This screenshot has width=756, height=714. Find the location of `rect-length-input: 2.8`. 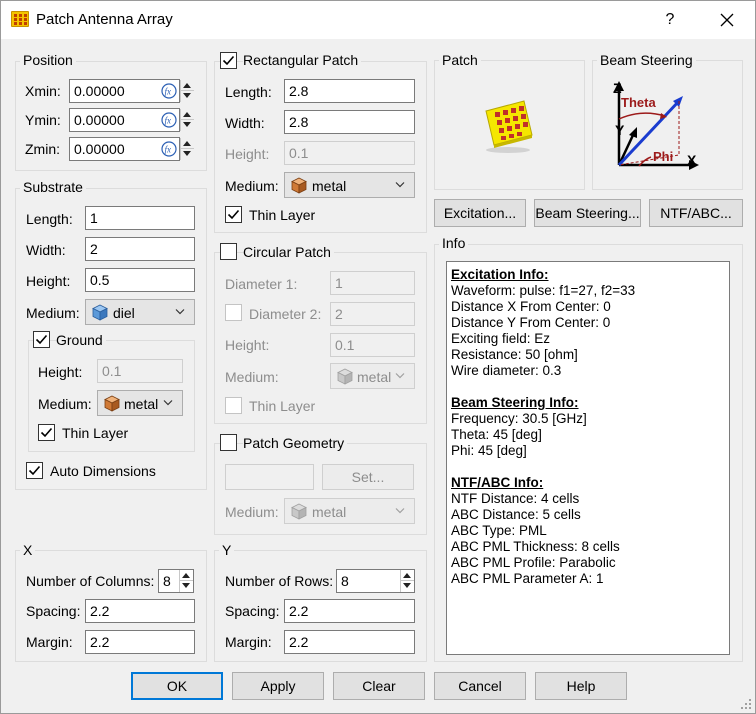

rect-length-input: 2.8 is located at coordinates (349, 91).